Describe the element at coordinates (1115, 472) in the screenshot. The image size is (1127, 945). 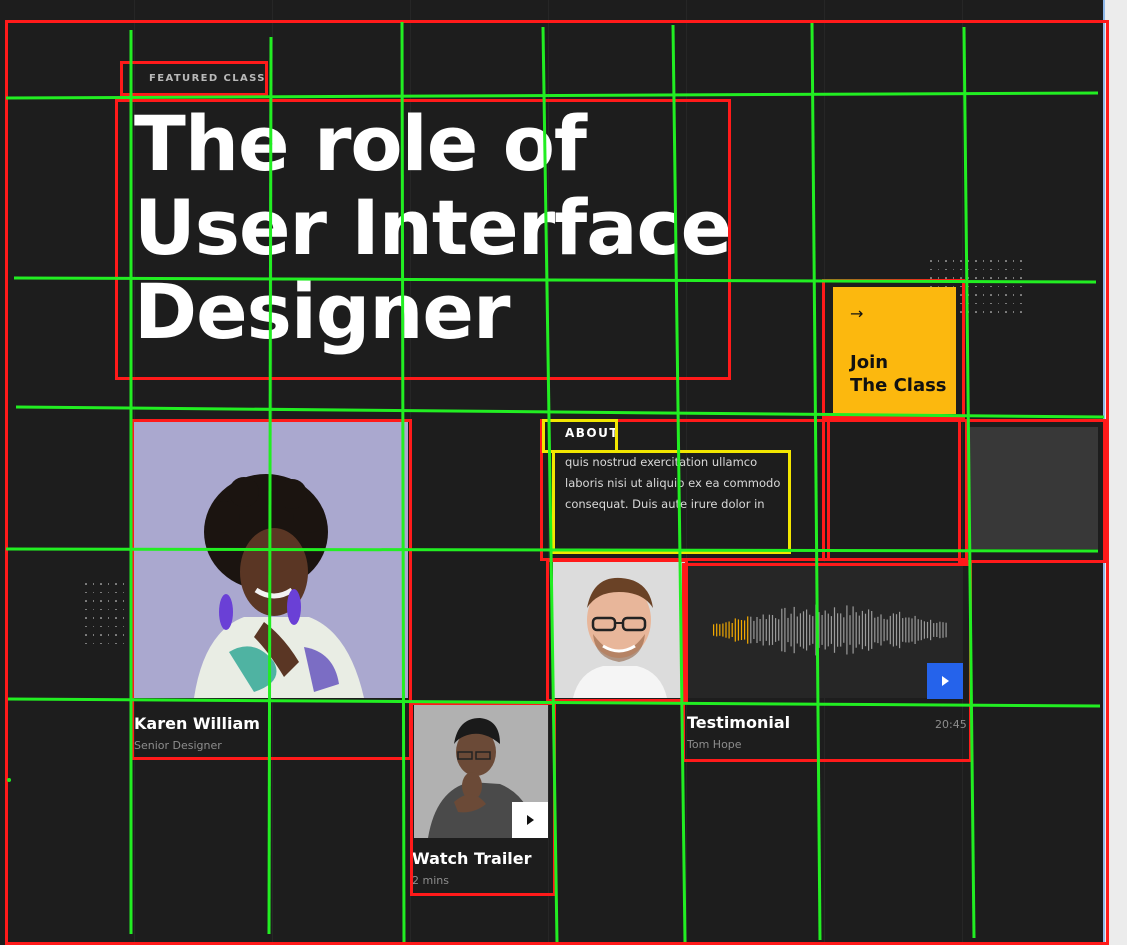
I see `right-gutter` at that location.